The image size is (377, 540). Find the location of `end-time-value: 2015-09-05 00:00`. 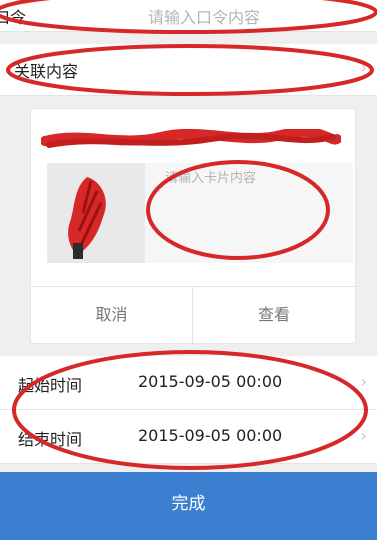

end-time-value: 2015-09-05 00:00 is located at coordinates (210, 435).